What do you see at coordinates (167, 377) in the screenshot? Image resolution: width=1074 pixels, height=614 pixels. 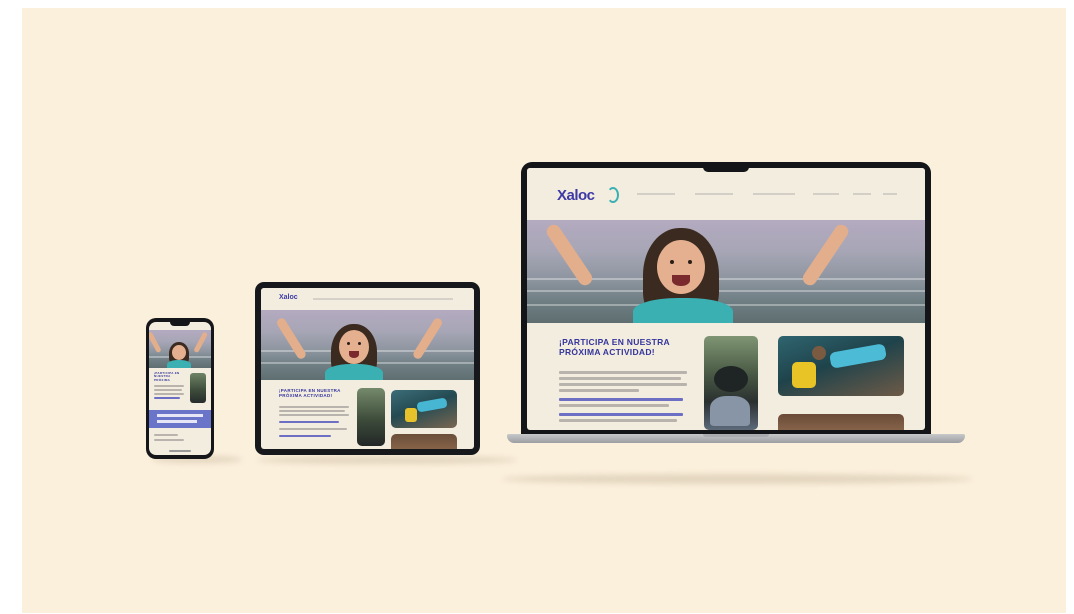 I see `phone-headline: ¡PARTICIPA EN NUESTRAPRÓXIMA ACTIVIDAD!` at bounding box center [167, 377].